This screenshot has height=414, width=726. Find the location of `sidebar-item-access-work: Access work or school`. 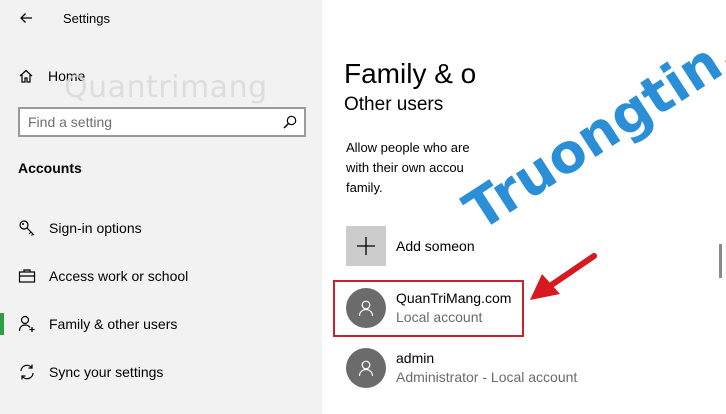

sidebar-item-access-work: Access work or school is located at coordinates (161, 276).